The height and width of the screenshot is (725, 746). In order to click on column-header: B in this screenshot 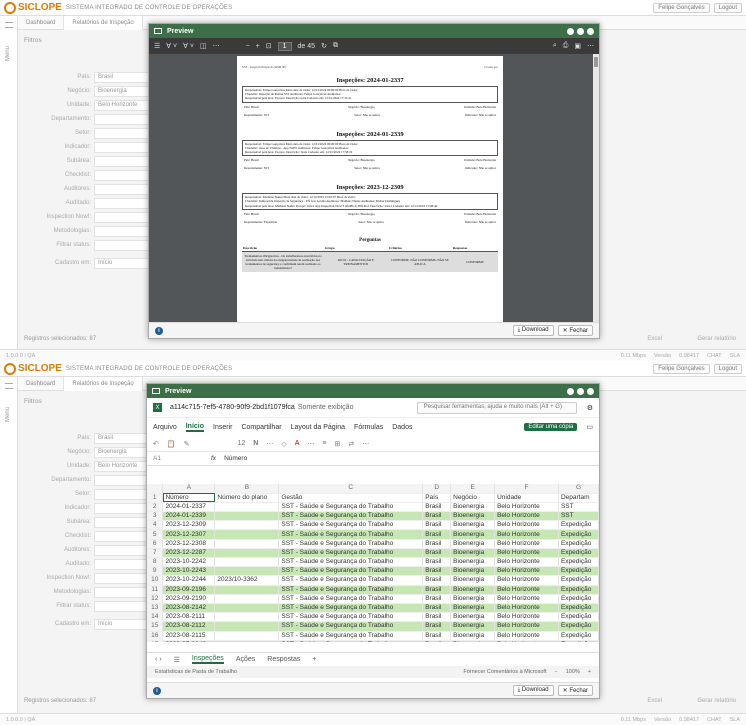, I will do `click(247, 489)`.